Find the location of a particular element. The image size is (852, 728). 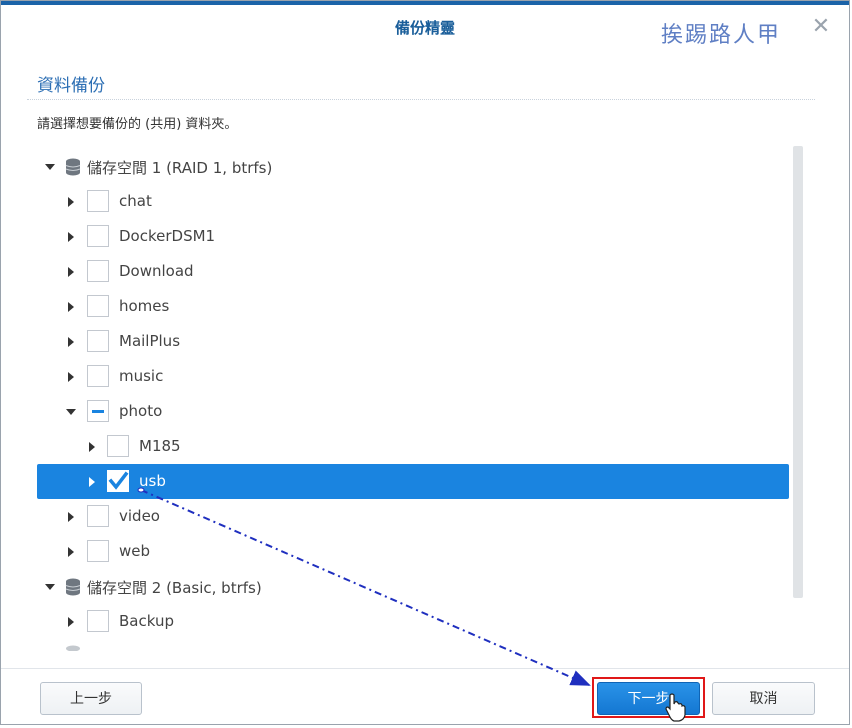

folder-label: M185 is located at coordinates (160, 446).